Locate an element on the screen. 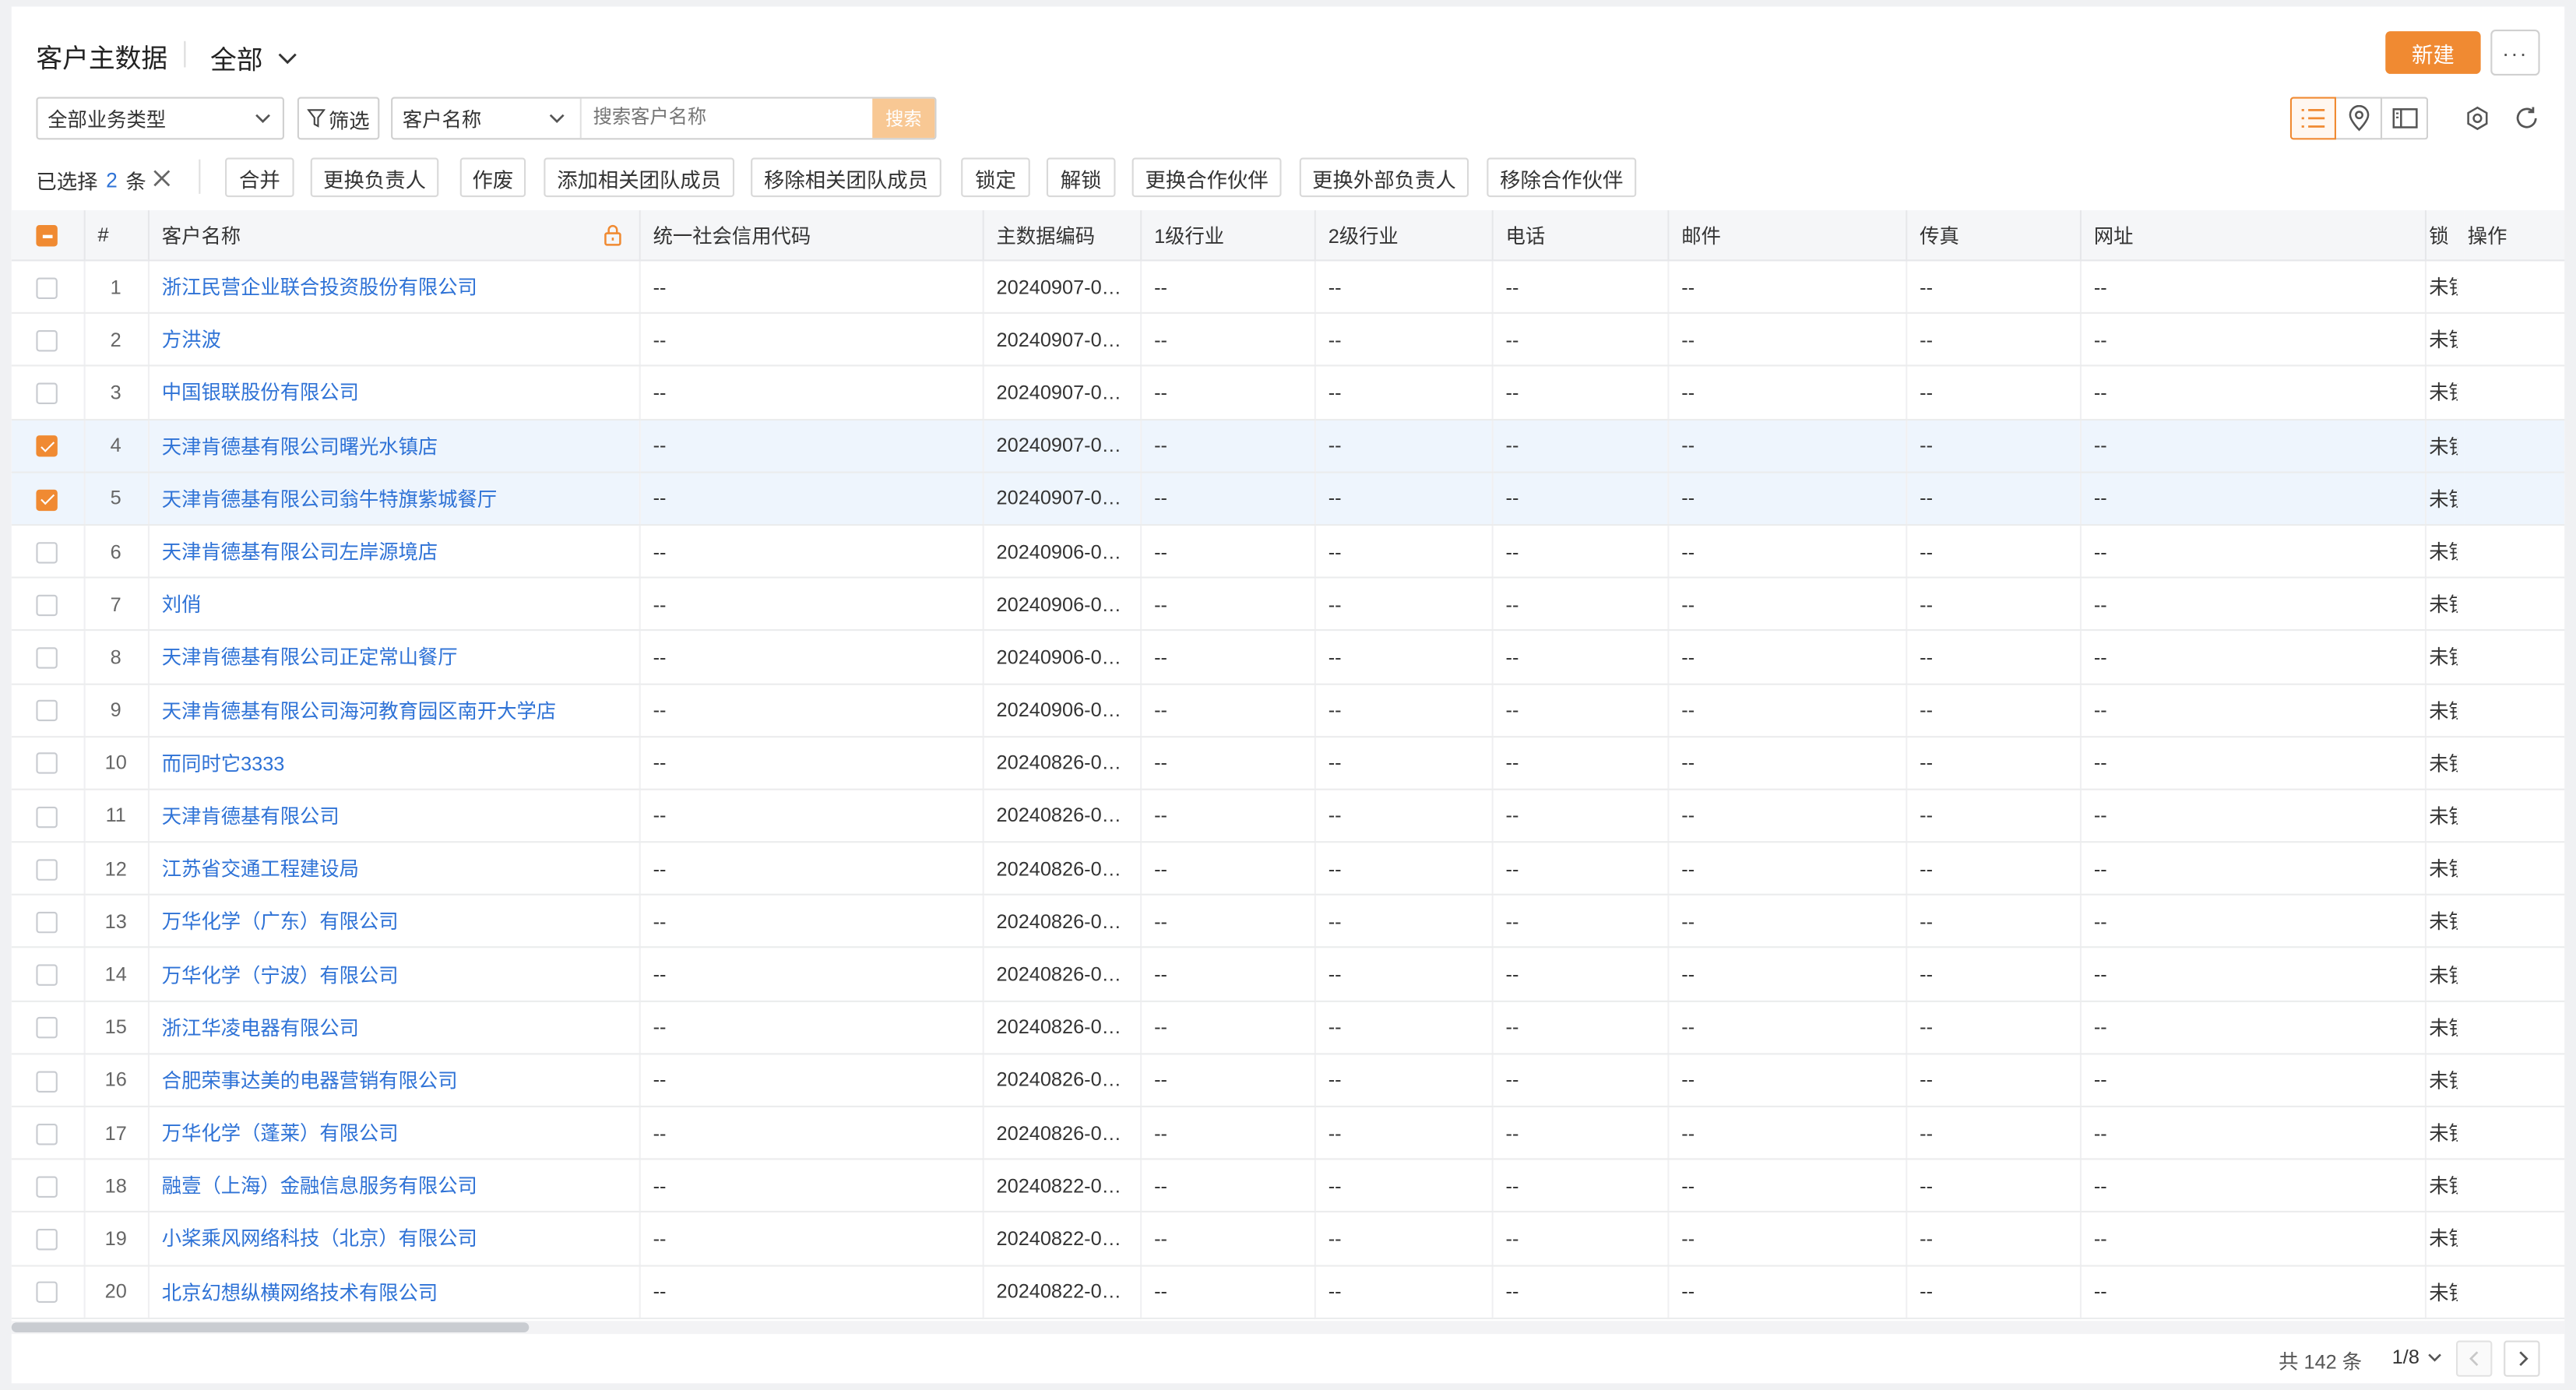  cell-customer-name: 万华化学（广东）有限公司 is located at coordinates (393, 922).